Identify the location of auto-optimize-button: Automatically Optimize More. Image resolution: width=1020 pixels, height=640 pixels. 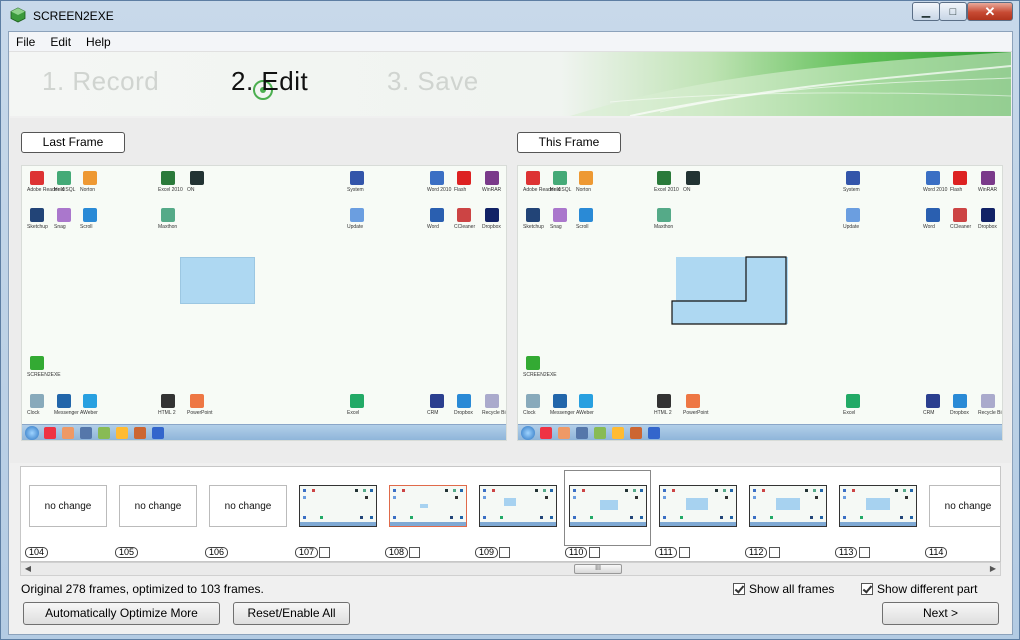
(121, 613).